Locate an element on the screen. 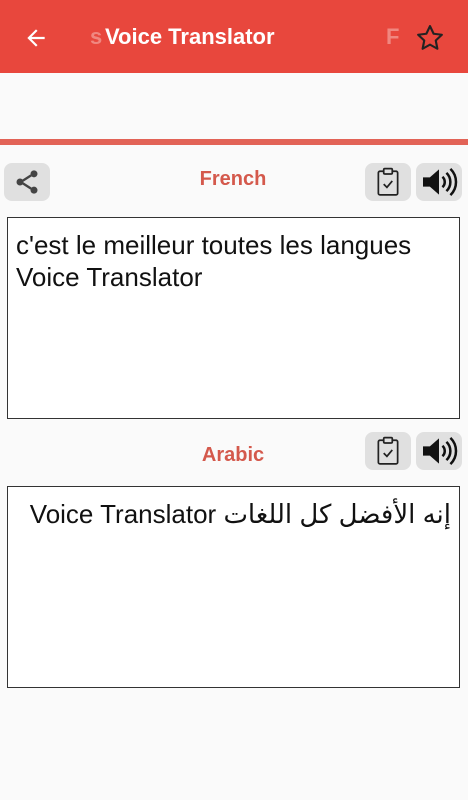 This screenshot has width=468, height=800. back-button is located at coordinates (36, 38).